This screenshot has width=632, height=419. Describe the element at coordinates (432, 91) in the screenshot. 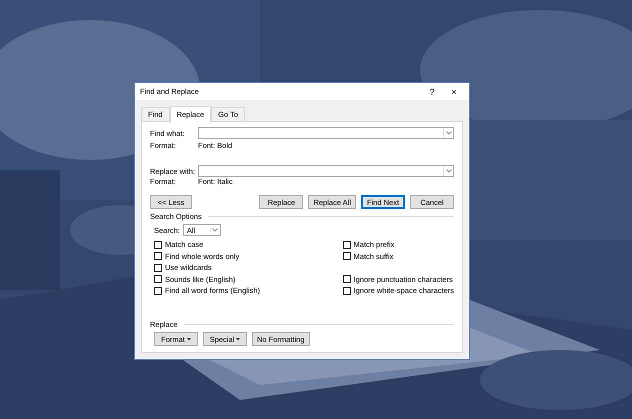

I see `help-button: ?` at that location.